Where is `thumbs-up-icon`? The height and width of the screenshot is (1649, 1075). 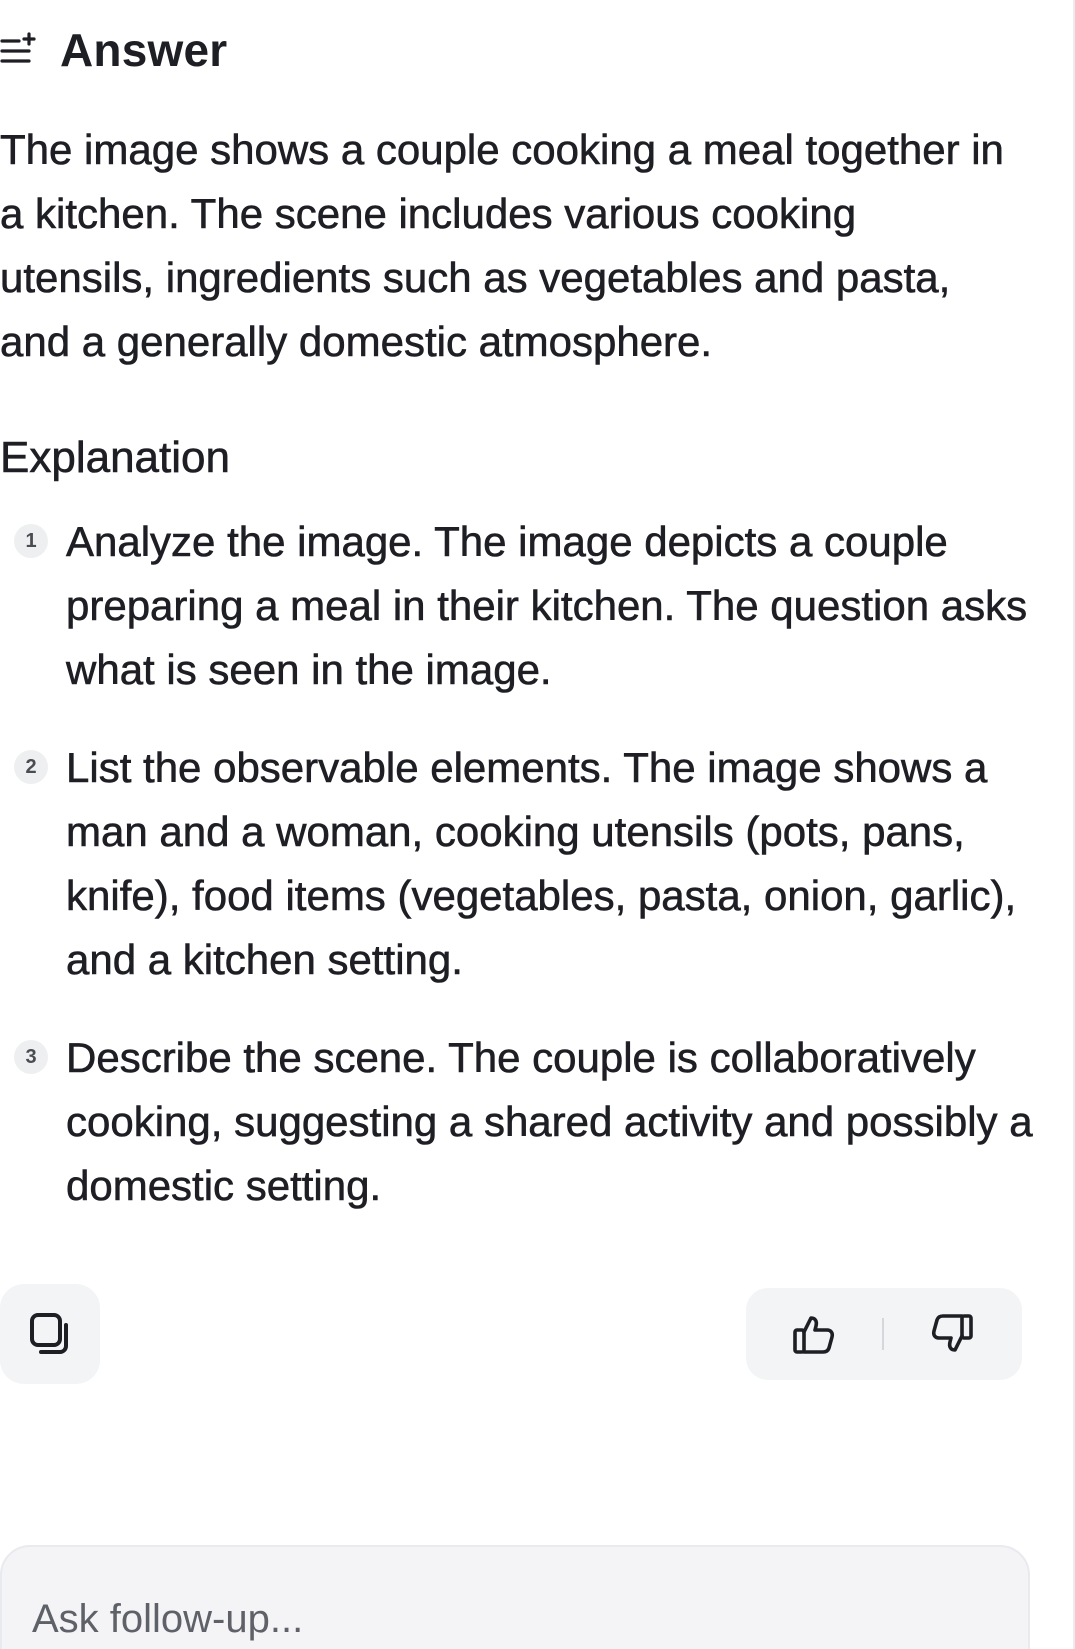
thumbs-up-icon is located at coordinates (814, 1335).